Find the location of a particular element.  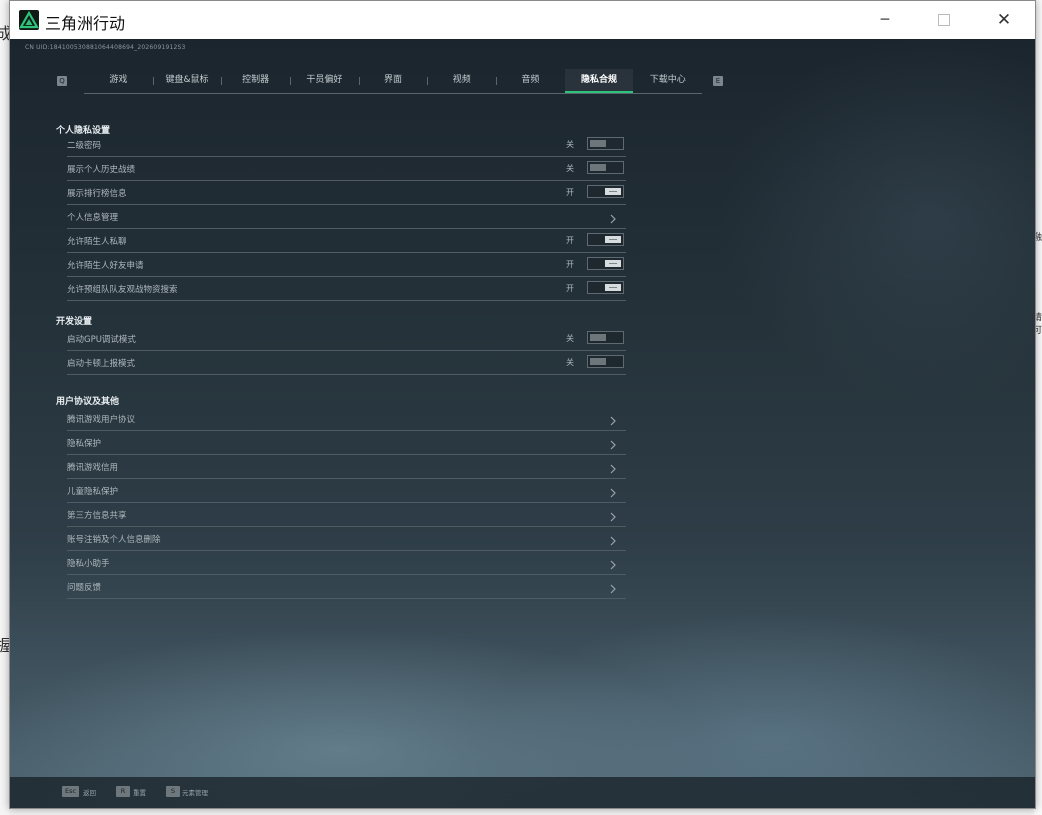

settings-row-label: 允许陌生人好友申请 is located at coordinates (105, 266).